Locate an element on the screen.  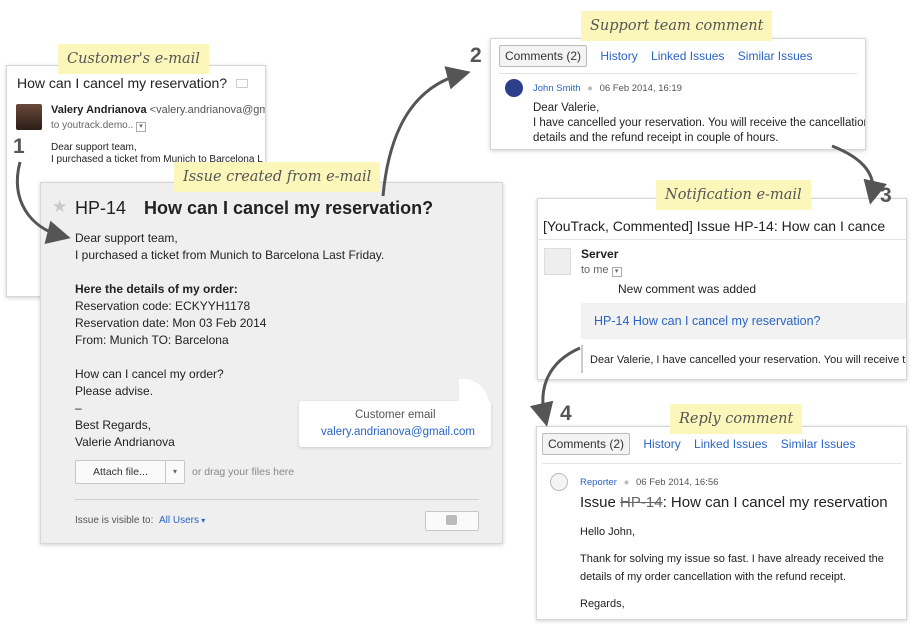
label-customer-email: Customer's e-mail is located at coordinates (133, 59).